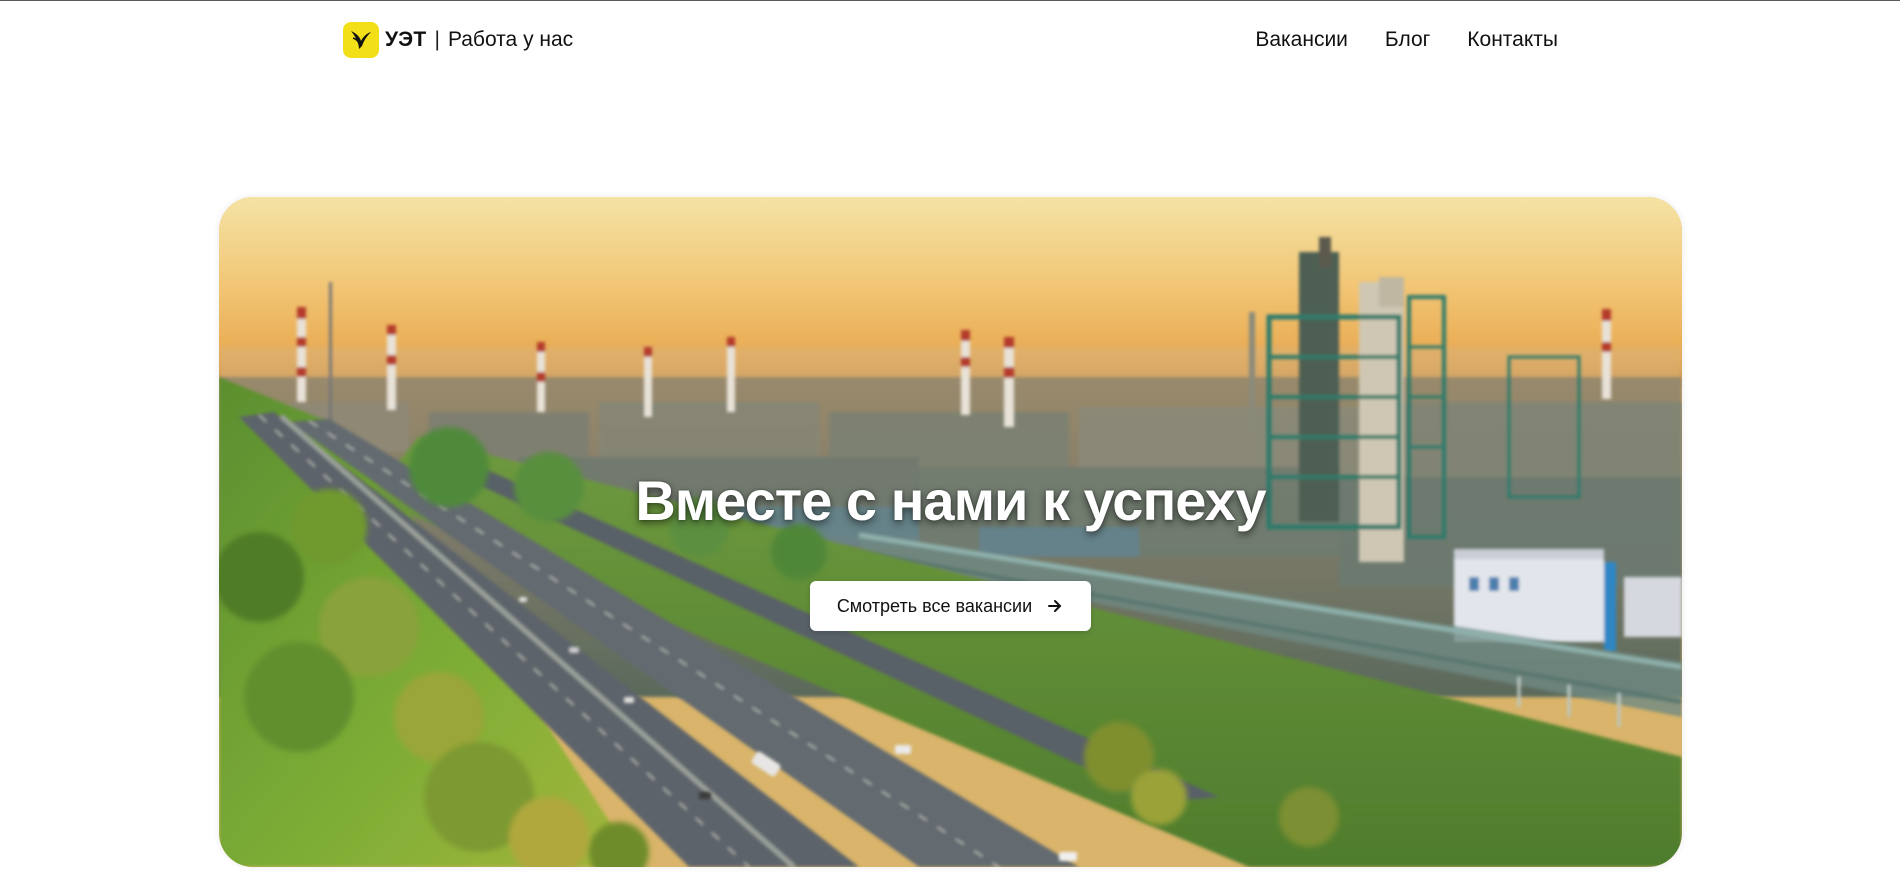  Describe the element at coordinates (950, 500) in the screenshot. I see `hero-title: Вместе с нами к успеху` at that location.